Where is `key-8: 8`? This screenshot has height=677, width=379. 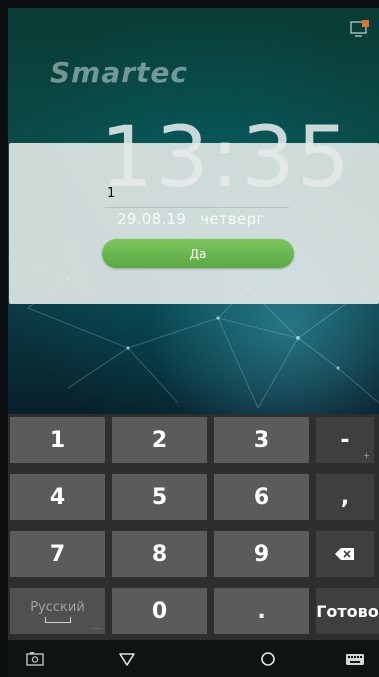 key-8: 8 is located at coordinates (159, 554).